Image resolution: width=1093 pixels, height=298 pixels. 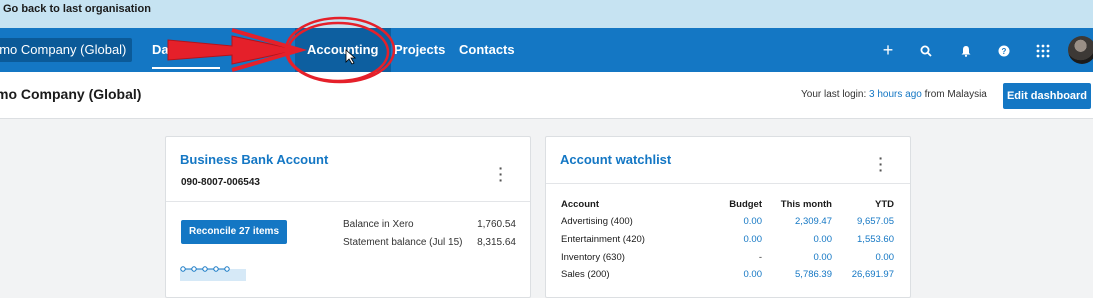 I want to click on nav-business: Business, so click(x=261, y=50).